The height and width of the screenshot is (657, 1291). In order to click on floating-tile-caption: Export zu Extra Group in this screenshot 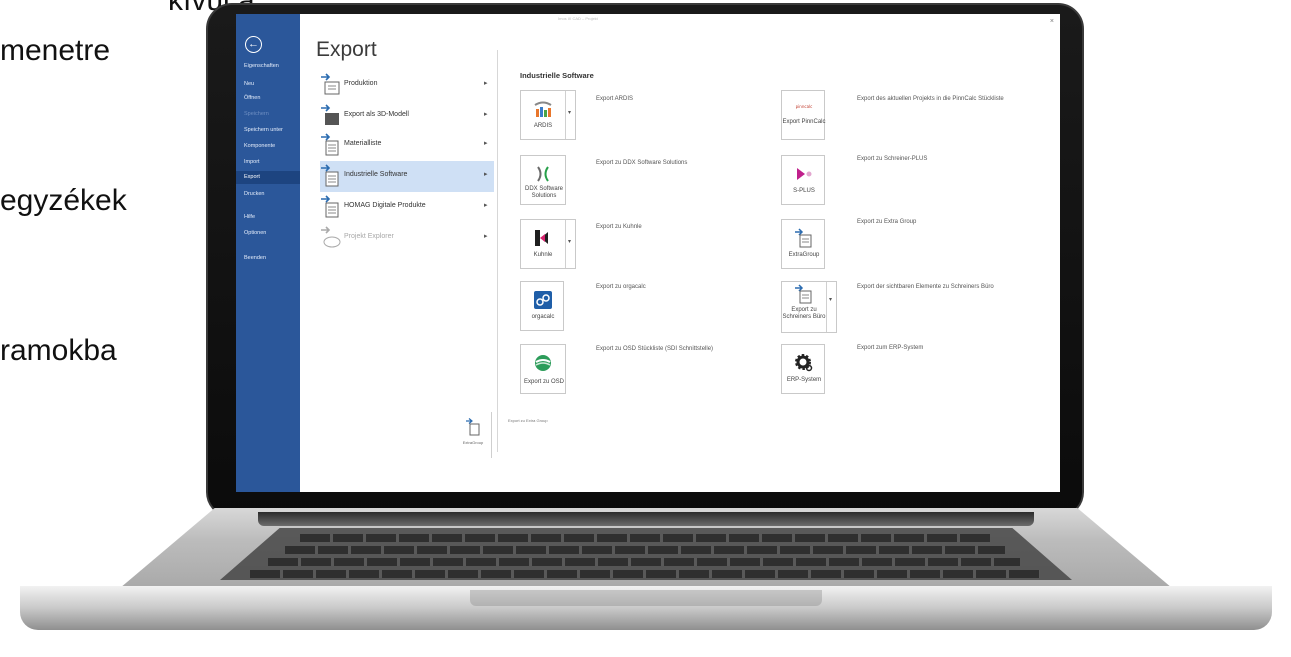, I will do `click(528, 420)`.